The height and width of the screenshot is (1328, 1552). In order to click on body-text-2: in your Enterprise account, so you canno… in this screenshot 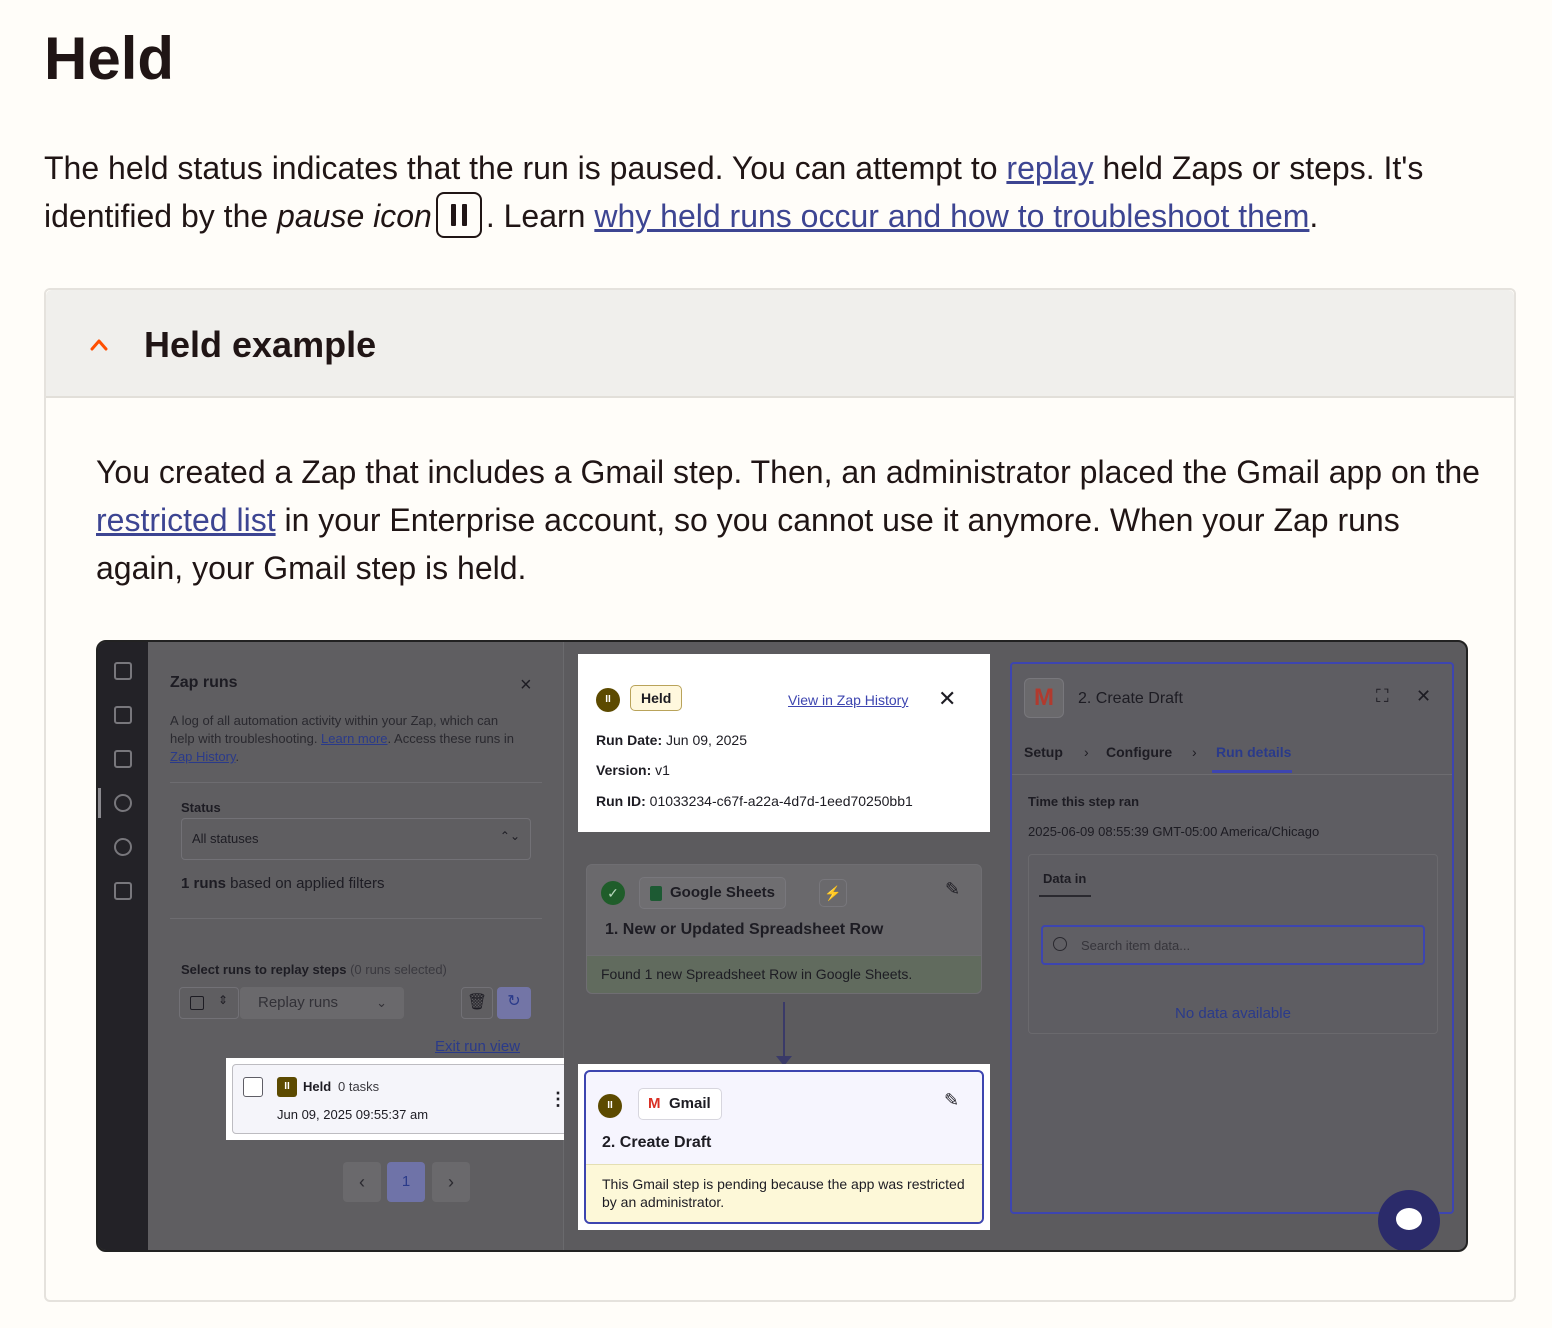, I will do `click(748, 544)`.